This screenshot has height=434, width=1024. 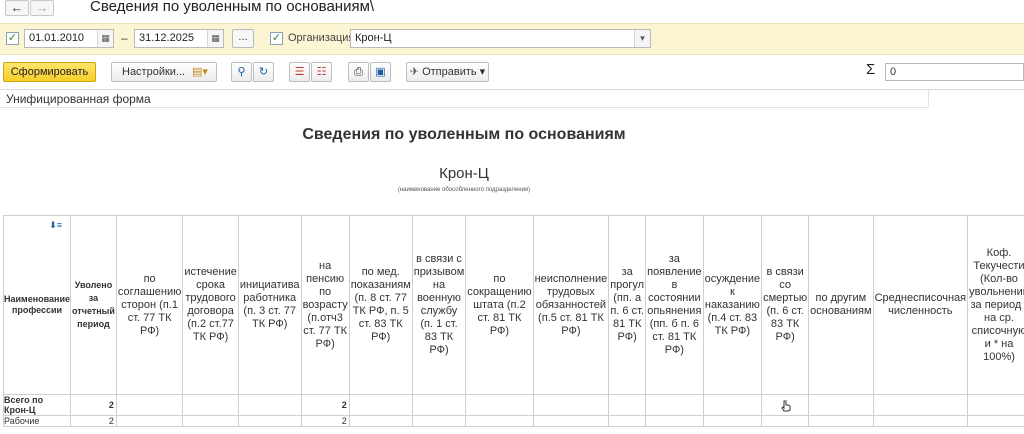 I want to click on send-label: Отправить, so click(x=449, y=72).